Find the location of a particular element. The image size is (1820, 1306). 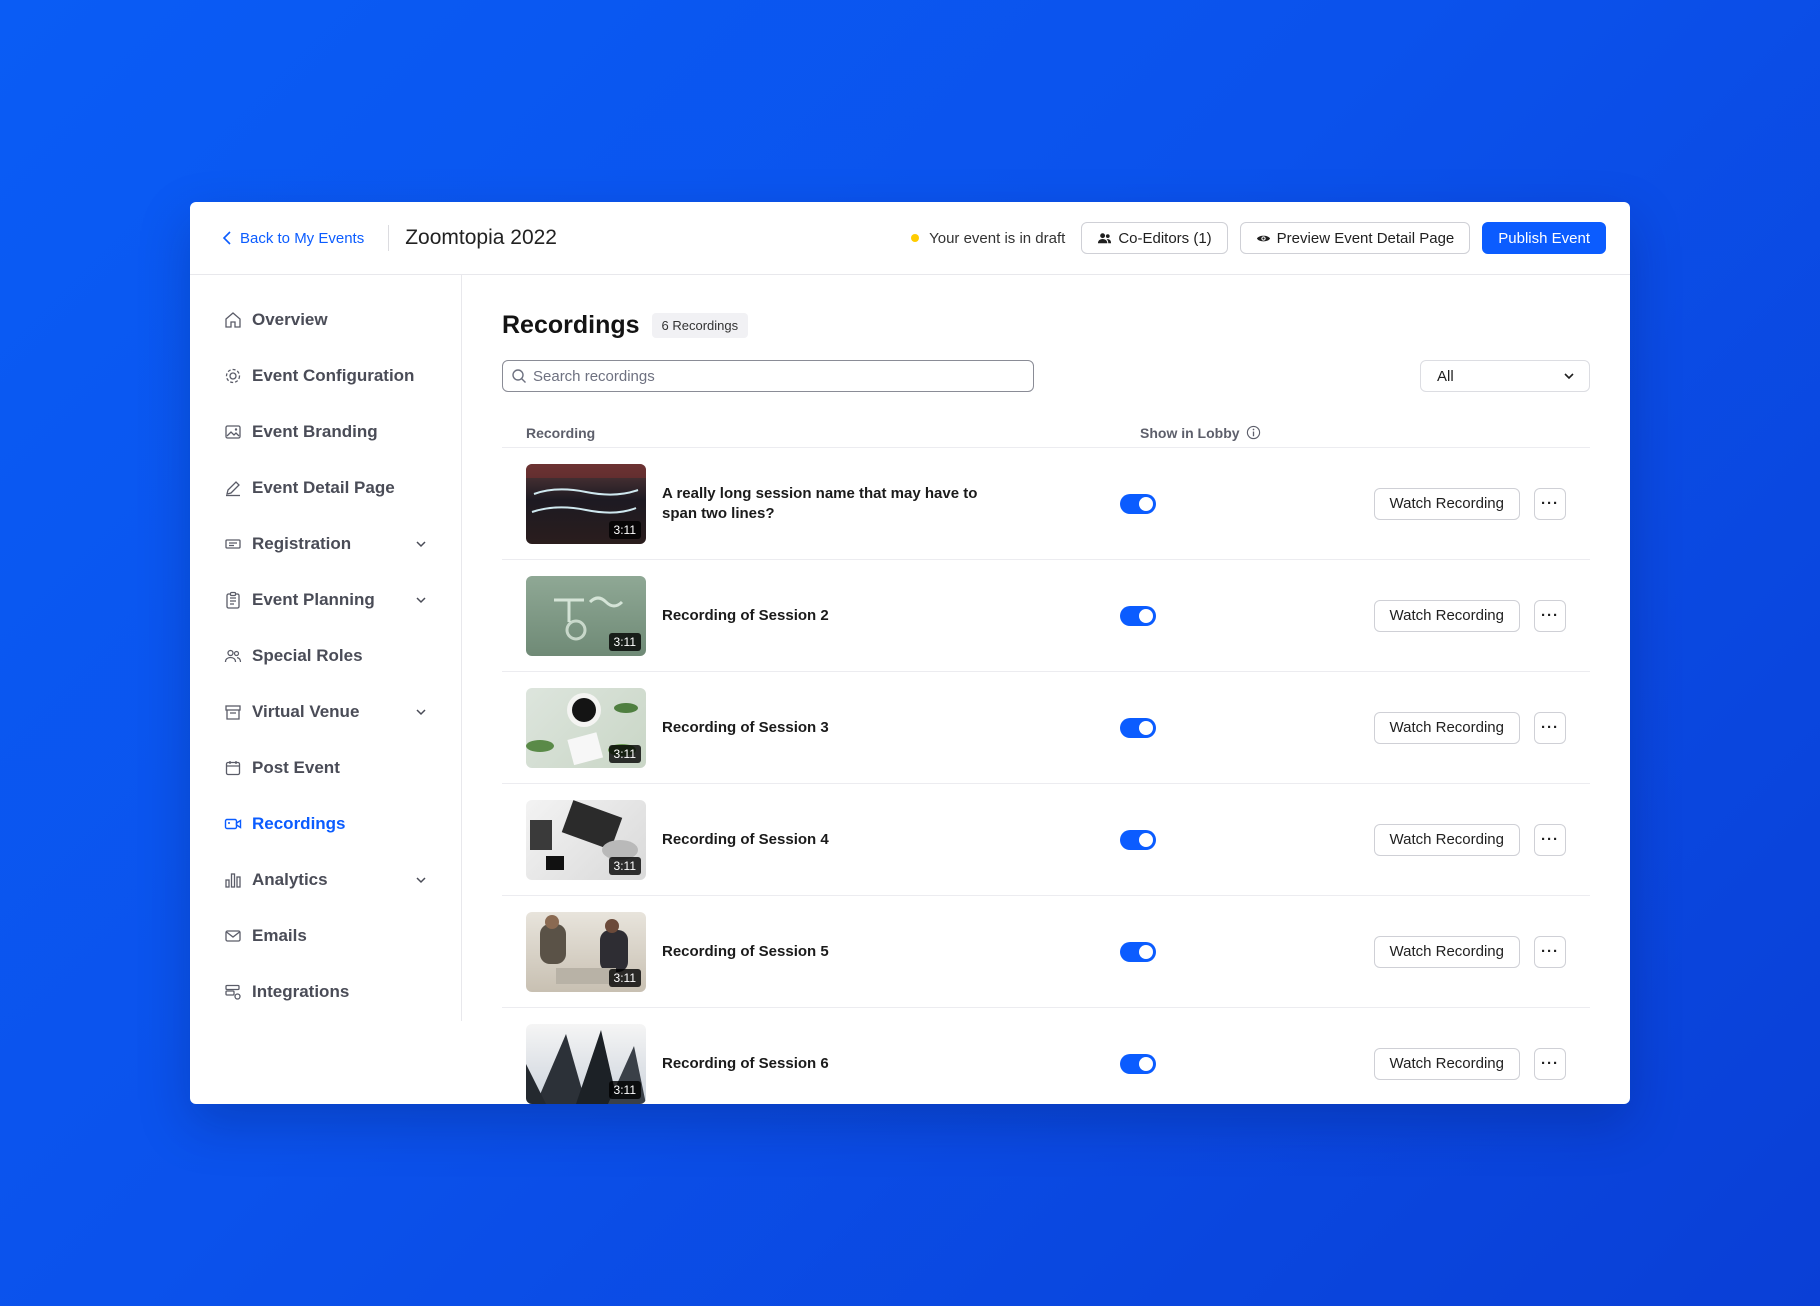

sidebar-item-event-branding: Event Branding is located at coordinates (325, 432).